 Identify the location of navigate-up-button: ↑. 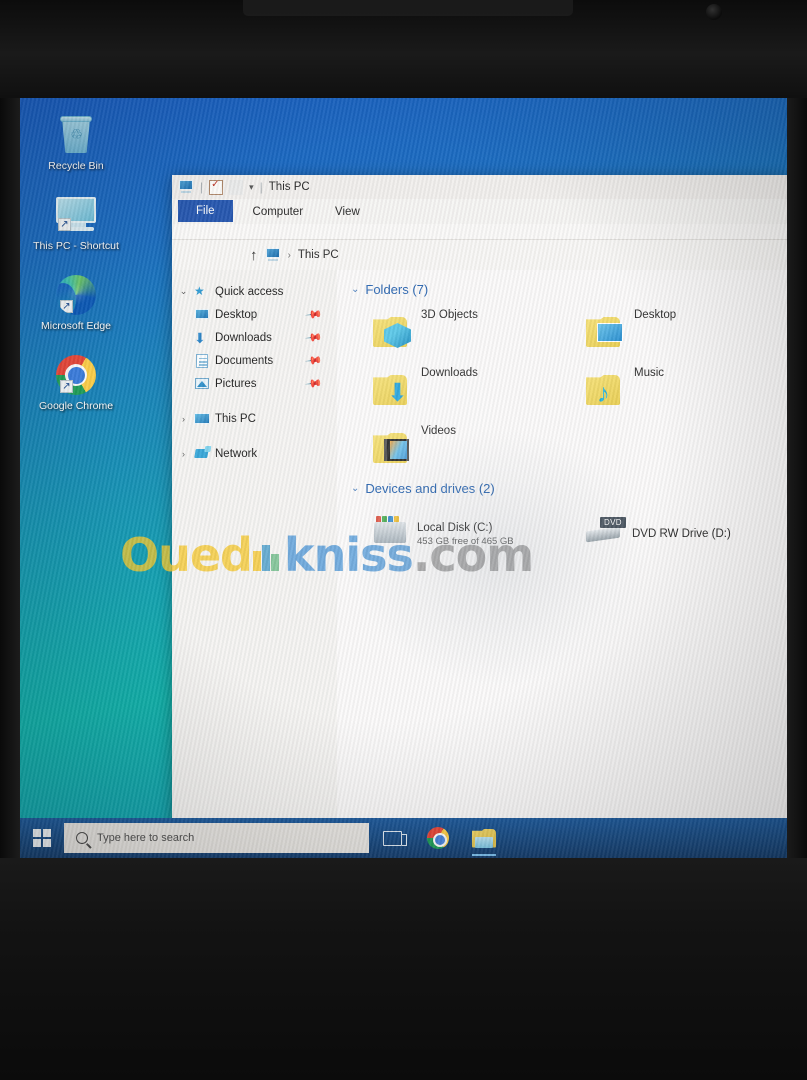
(254, 255).